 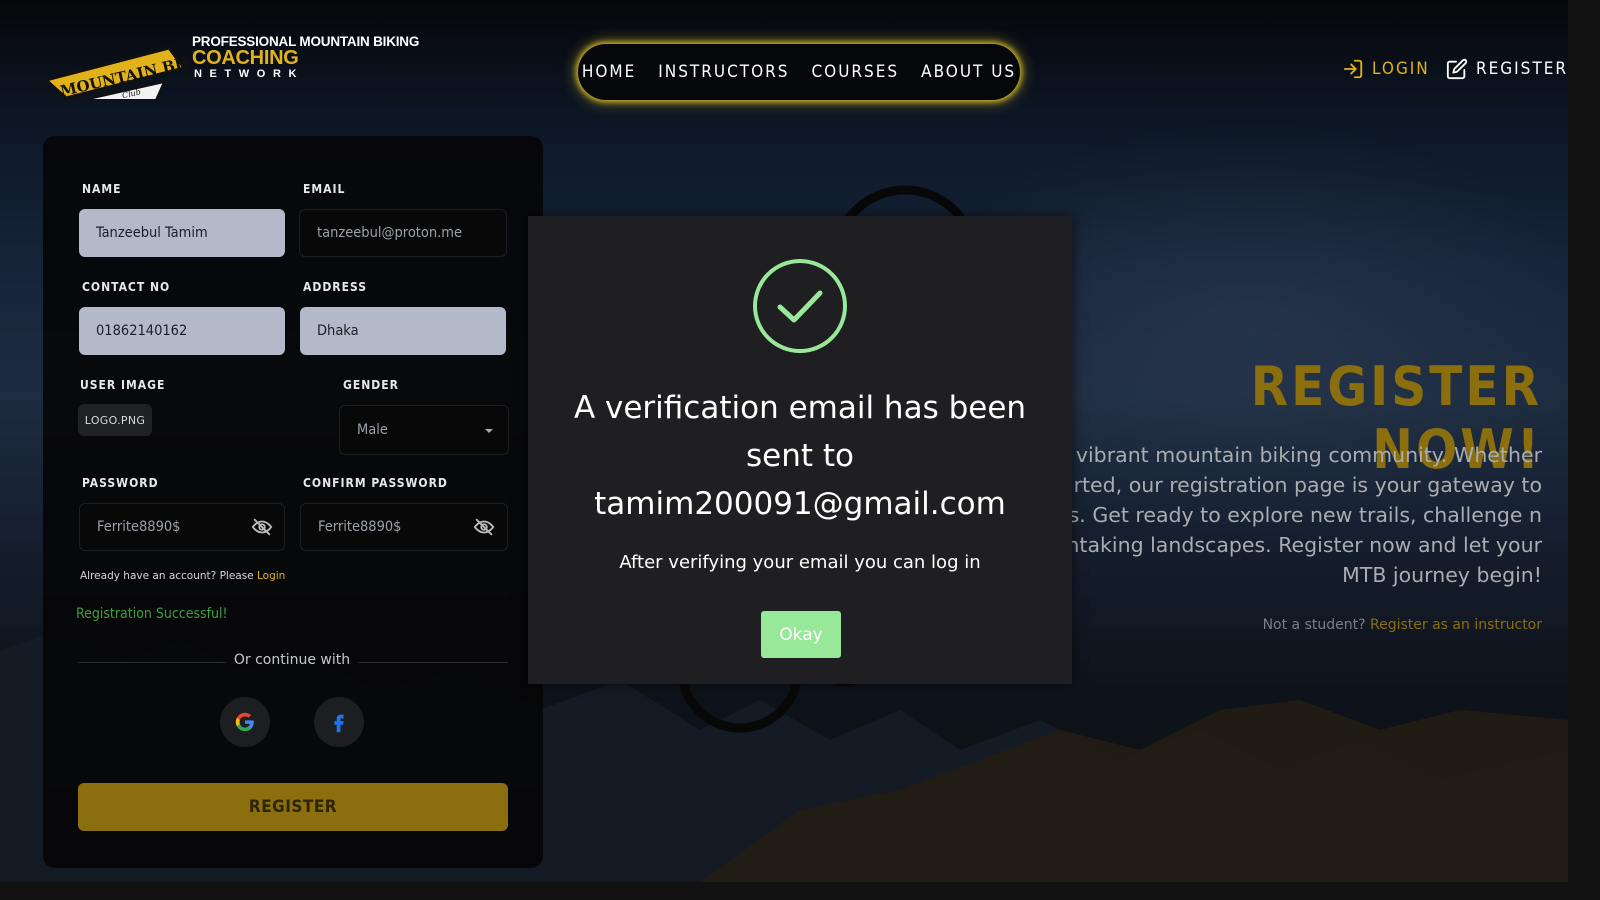 What do you see at coordinates (784, 891) in the screenshot?
I see `horizontal-scrollbar` at bounding box center [784, 891].